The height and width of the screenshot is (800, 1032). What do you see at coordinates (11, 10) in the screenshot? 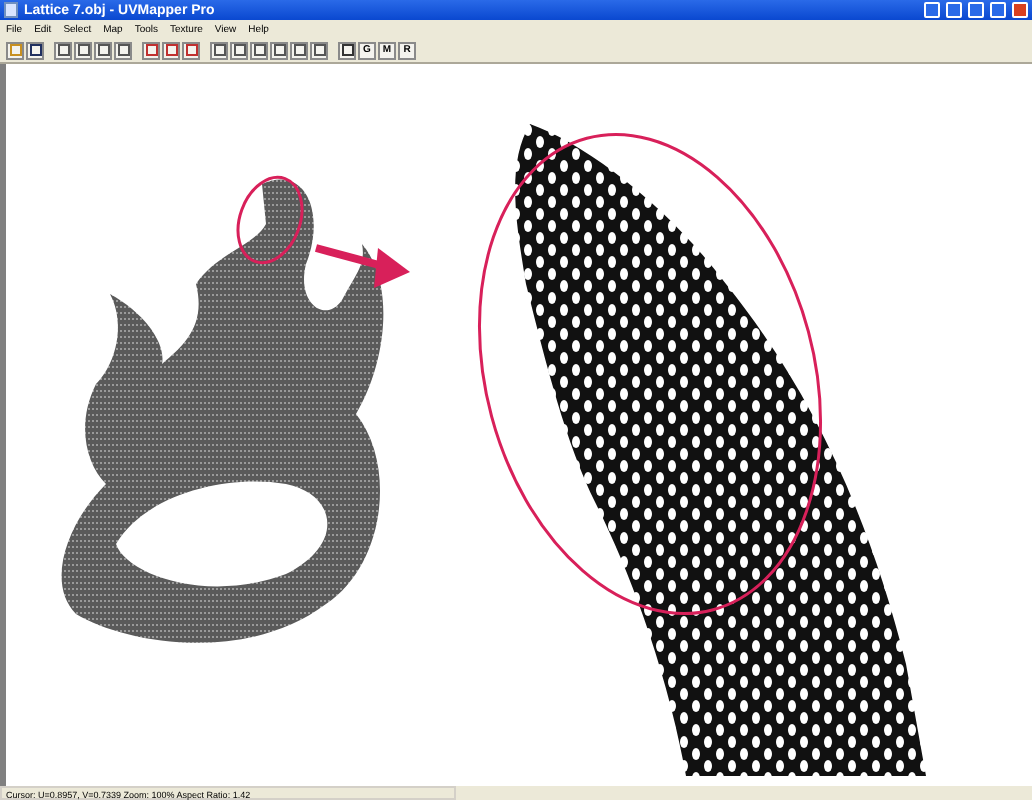
I see `app-icon` at bounding box center [11, 10].